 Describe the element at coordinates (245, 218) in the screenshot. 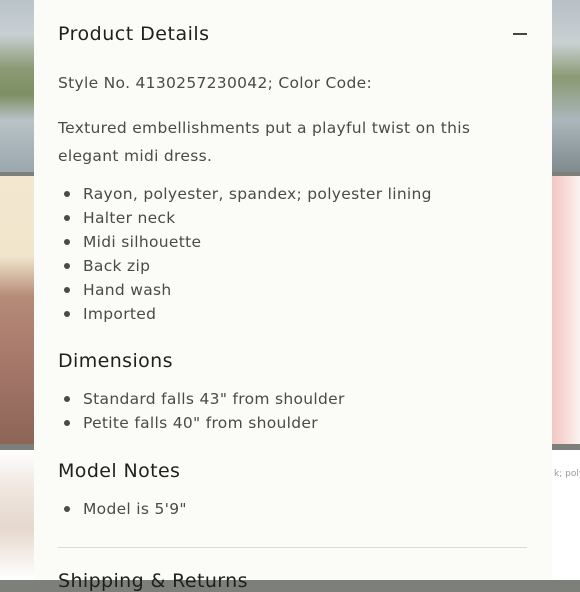

I see `list-item: Halter neck` at that location.